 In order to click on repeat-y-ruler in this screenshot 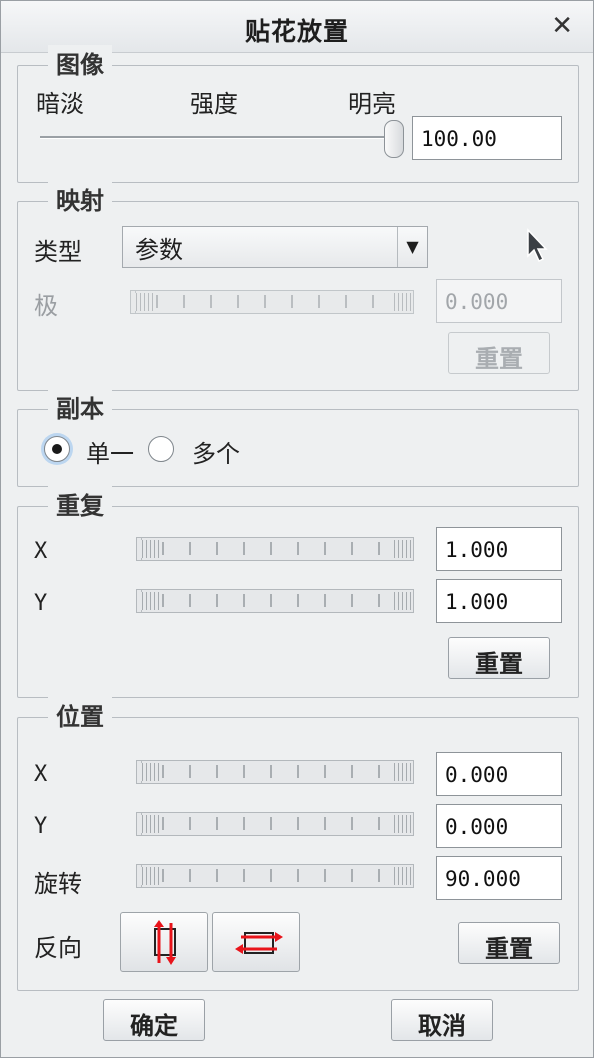, I will do `click(275, 601)`.